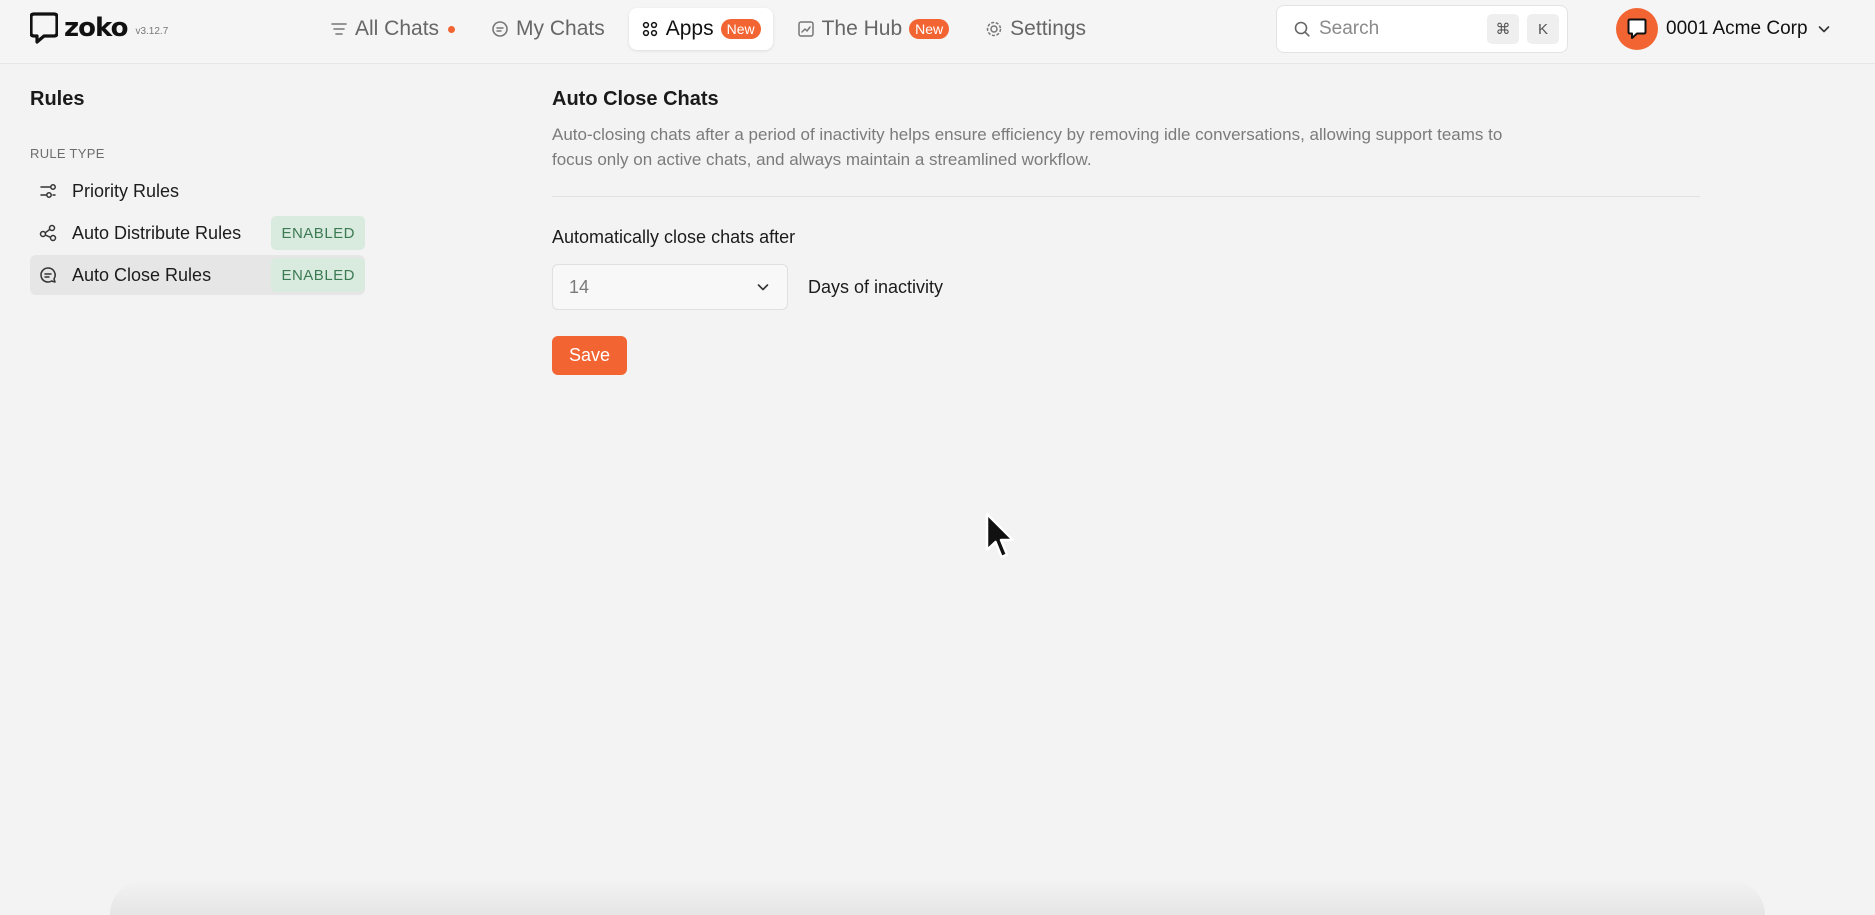 The height and width of the screenshot is (915, 1875). Describe the element at coordinates (1349, 28) in the screenshot. I see `search-placeholder: Search` at that location.